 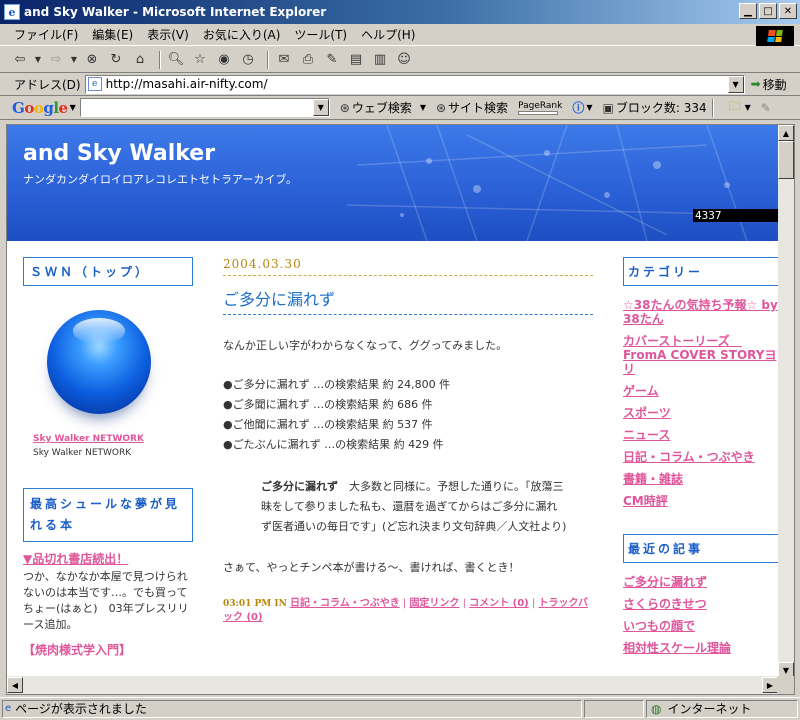 I want to click on page-info-button: ⓘ ▼, so click(x=582, y=107).